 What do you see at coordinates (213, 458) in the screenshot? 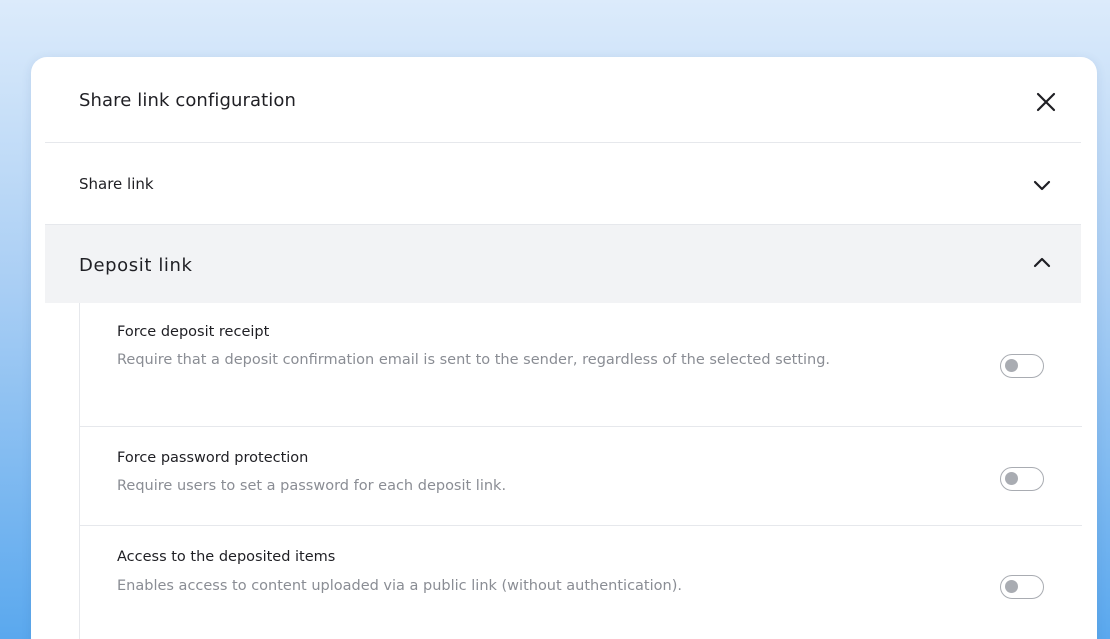
I see `setting-title: Force password protection` at bounding box center [213, 458].